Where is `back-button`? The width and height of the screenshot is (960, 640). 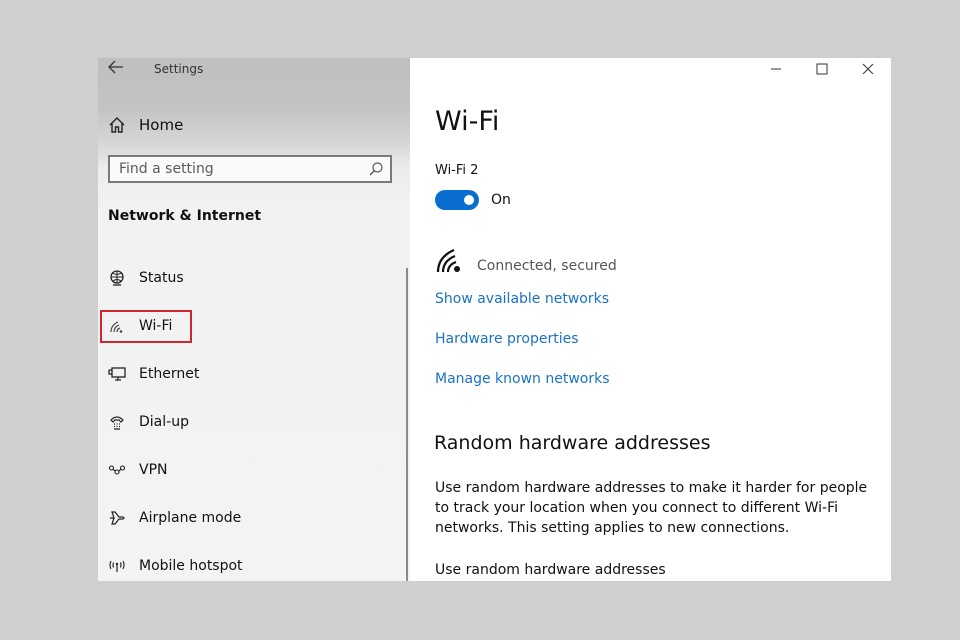
back-button is located at coordinates (117, 68).